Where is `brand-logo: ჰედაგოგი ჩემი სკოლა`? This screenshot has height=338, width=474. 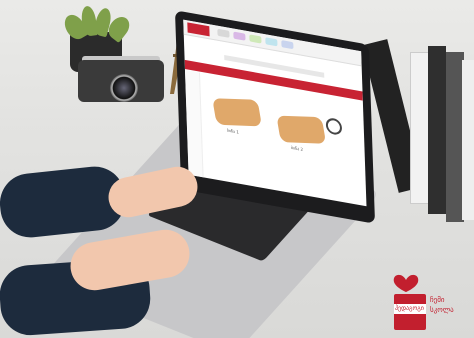 brand-logo: ჰედაგოგი ჩემი სკოლა is located at coordinates (430, 302).